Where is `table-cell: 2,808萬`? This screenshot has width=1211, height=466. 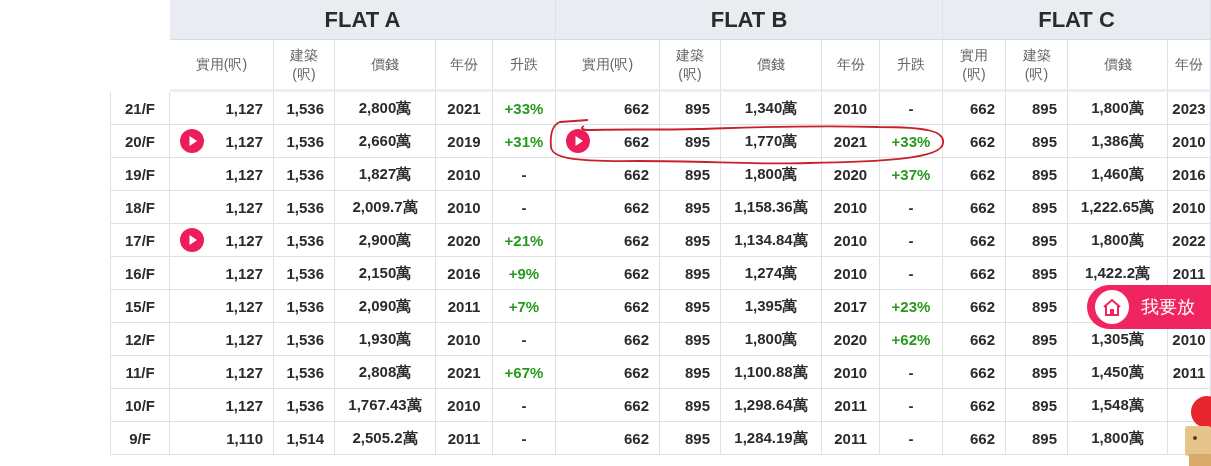
table-cell: 2,808萬 is located at coordinates (385, 372).